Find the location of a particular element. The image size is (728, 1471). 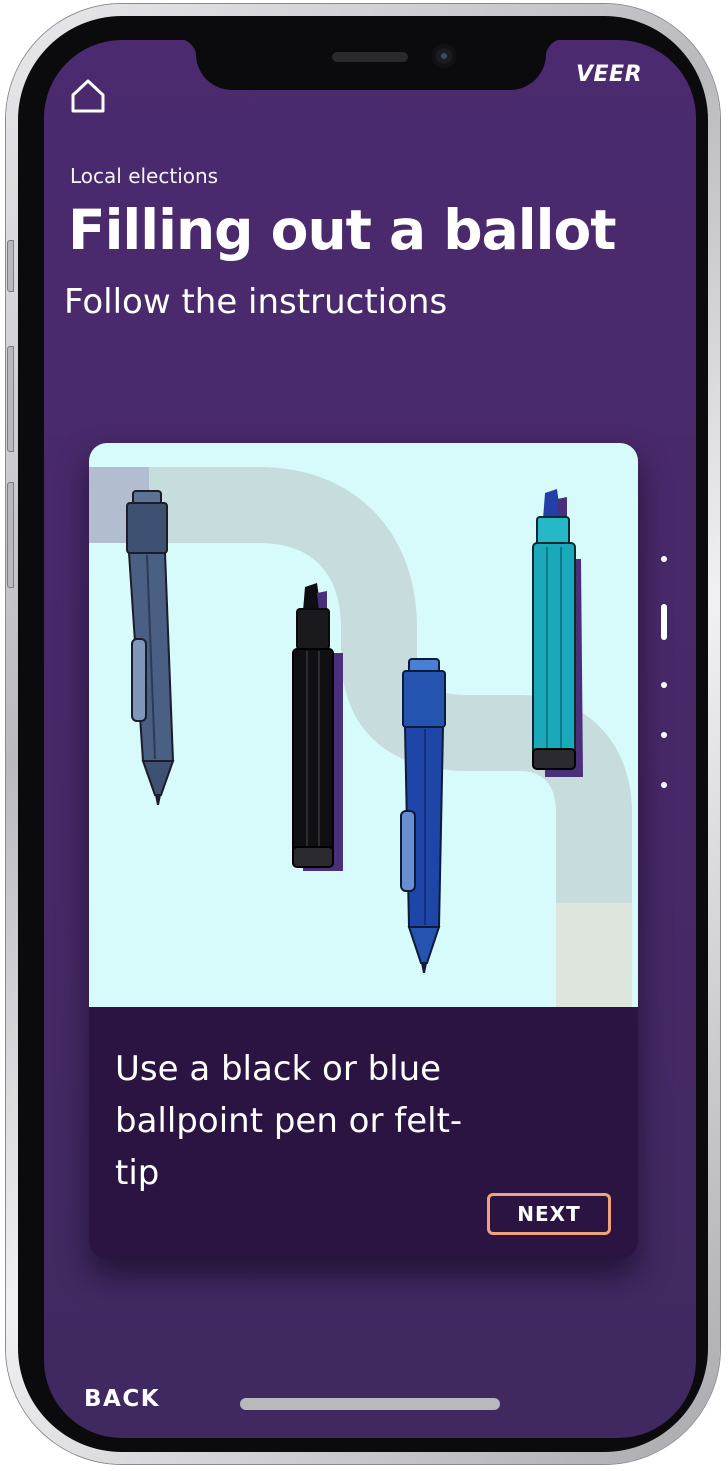

ballpoint-pen-blue is located at coordinates (423, 815).